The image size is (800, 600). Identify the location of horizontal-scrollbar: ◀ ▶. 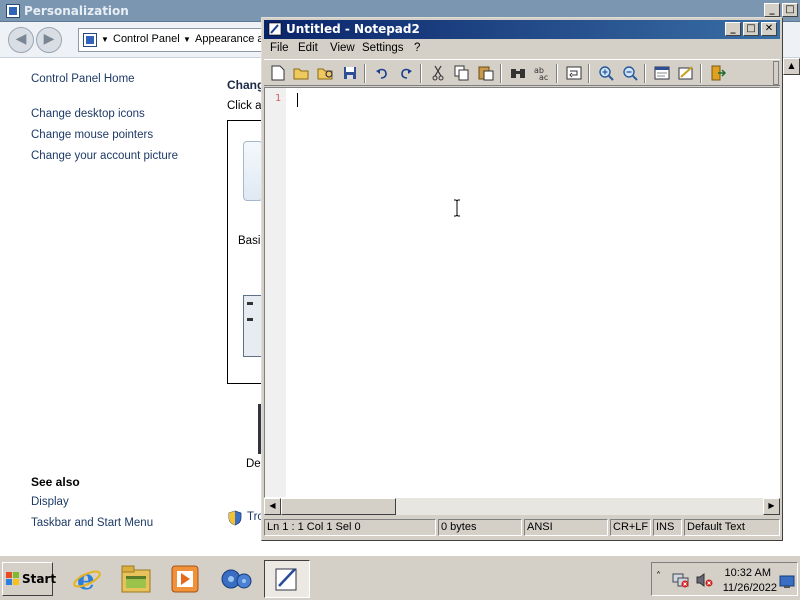
(522, 506).